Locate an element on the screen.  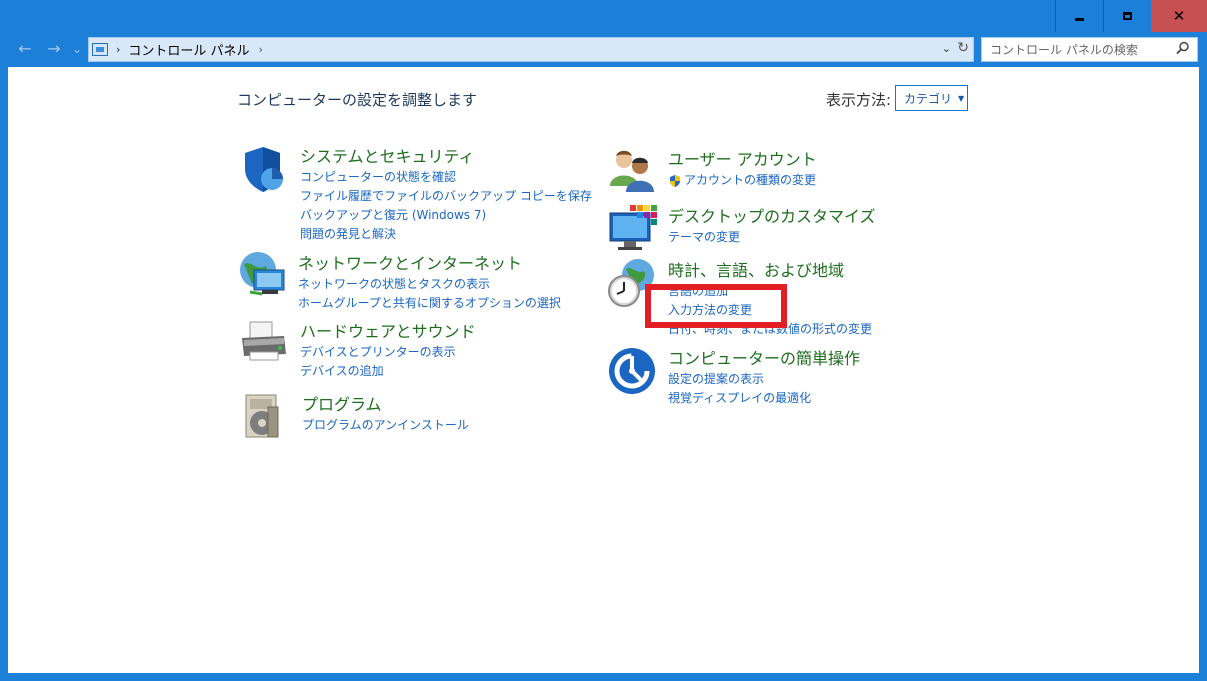
category-title-network-internet: ネットワークとインターネット is located at coordinates (410, 262).